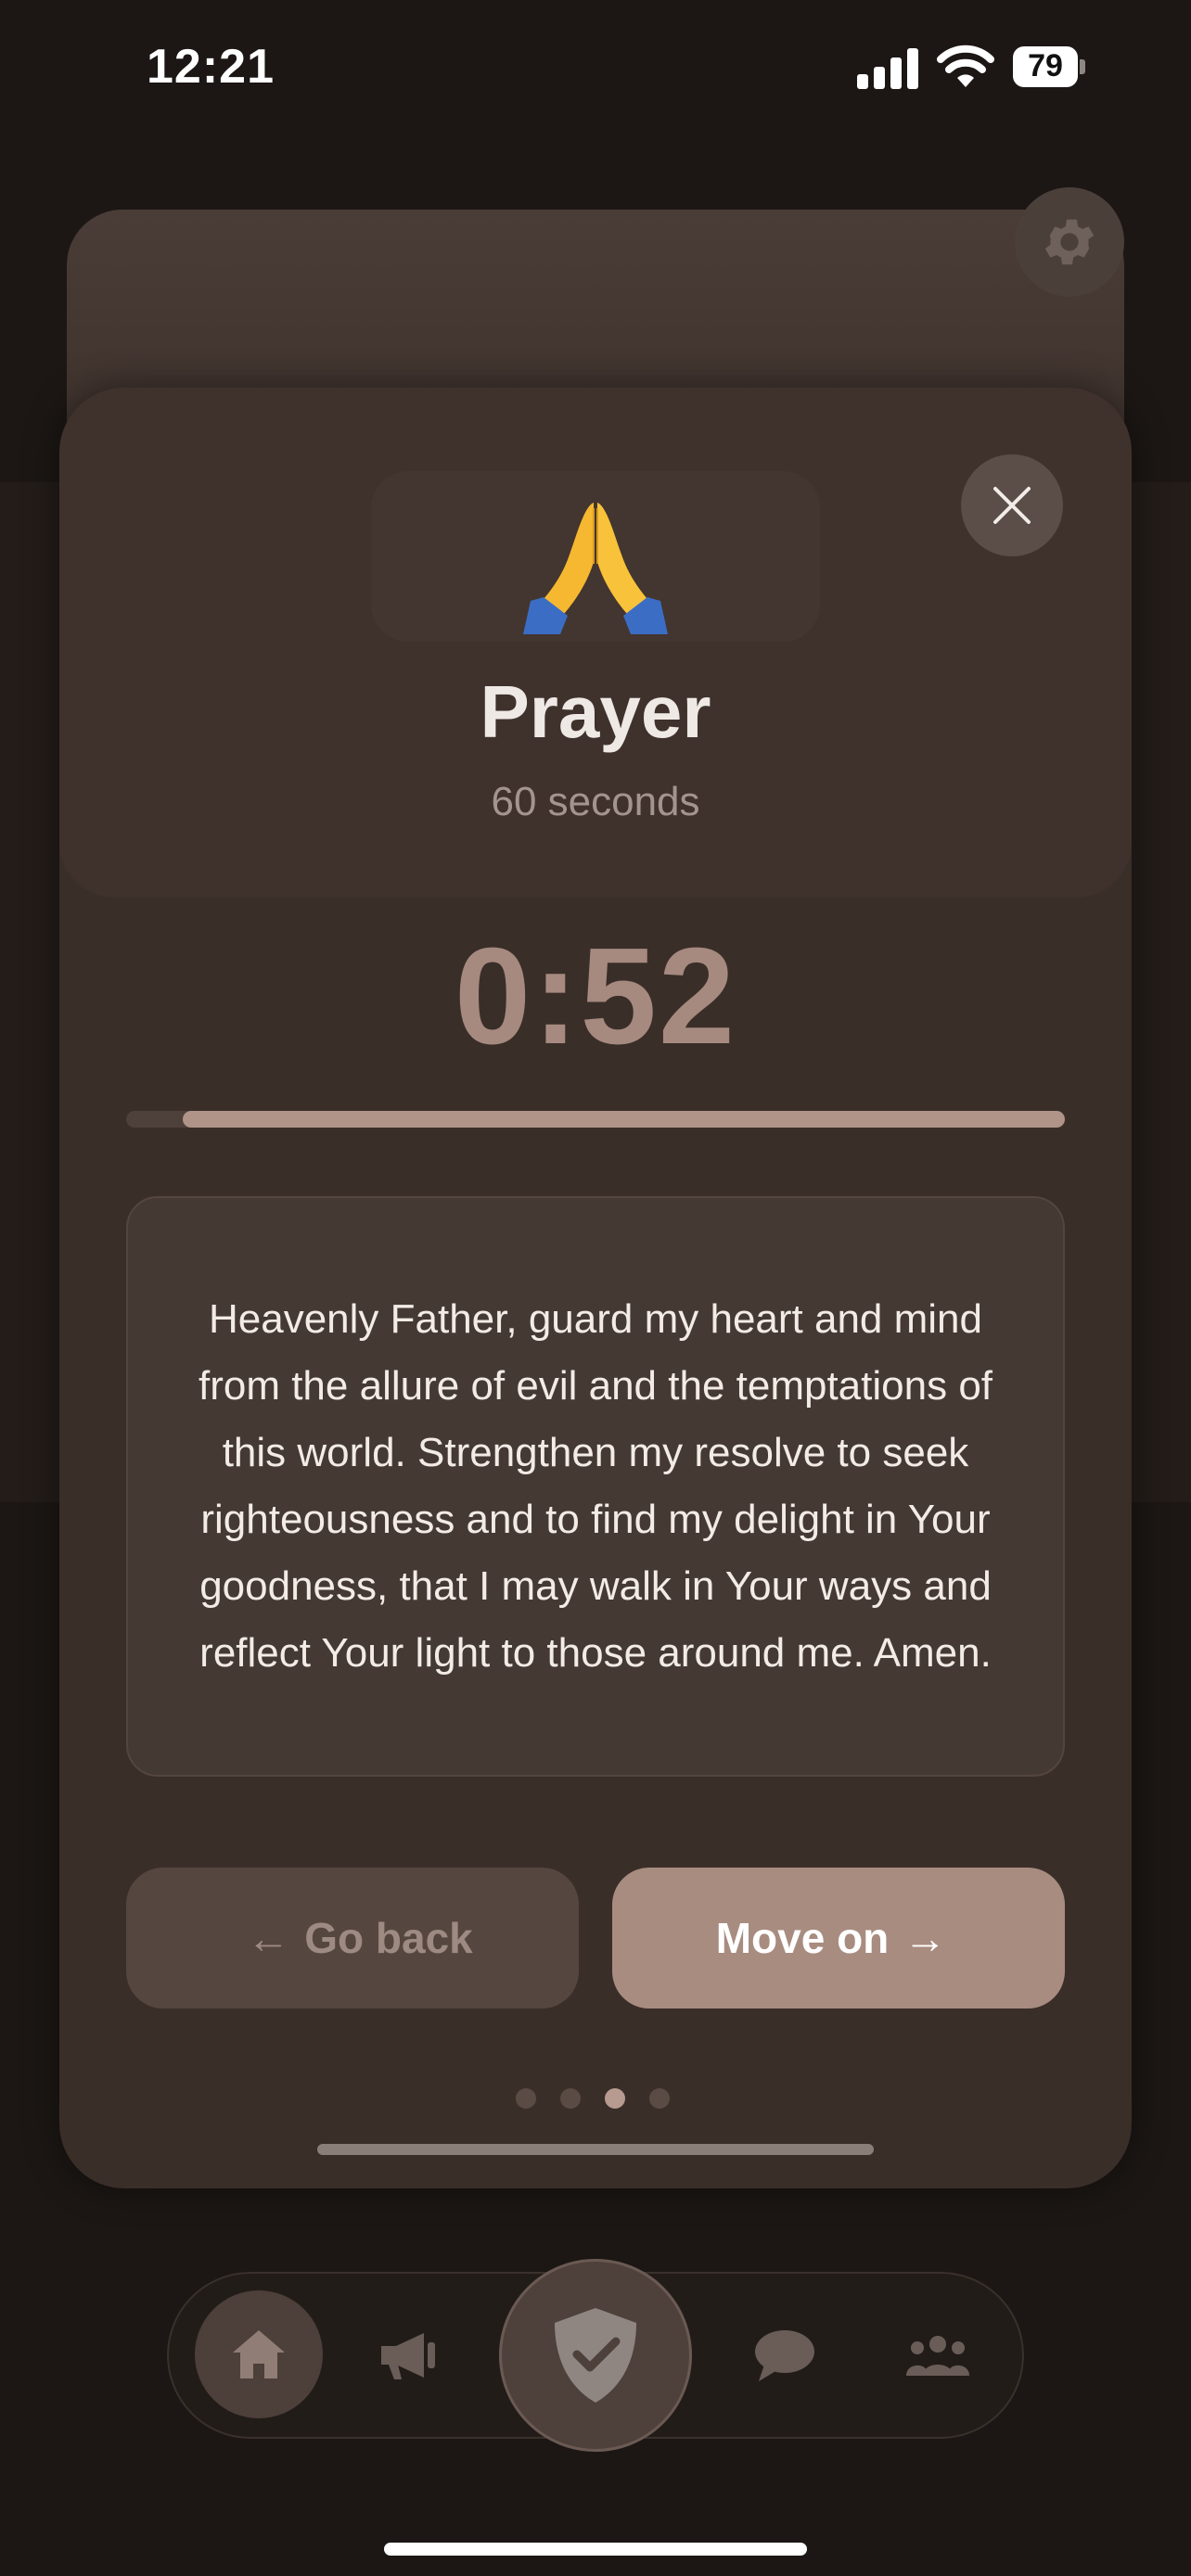 The image size is (1191, 2576). What do you see at coordinates (925, 1938) in the screenshot?
I see `arrow-right-icon: →` at bounding box center [925, 1938].